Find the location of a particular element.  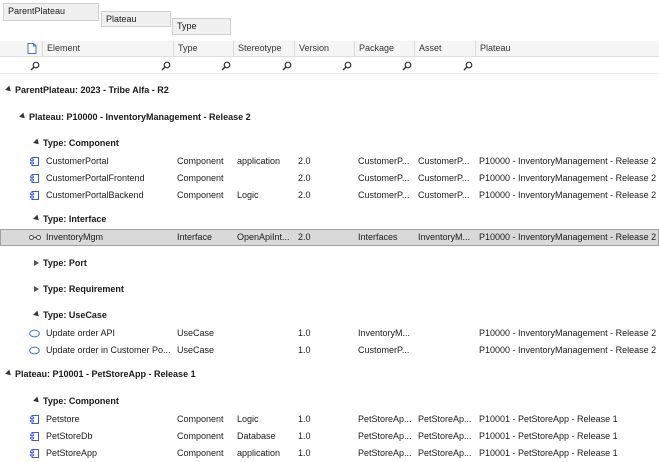

filter-cell-version is located at coordinates (325, 65).